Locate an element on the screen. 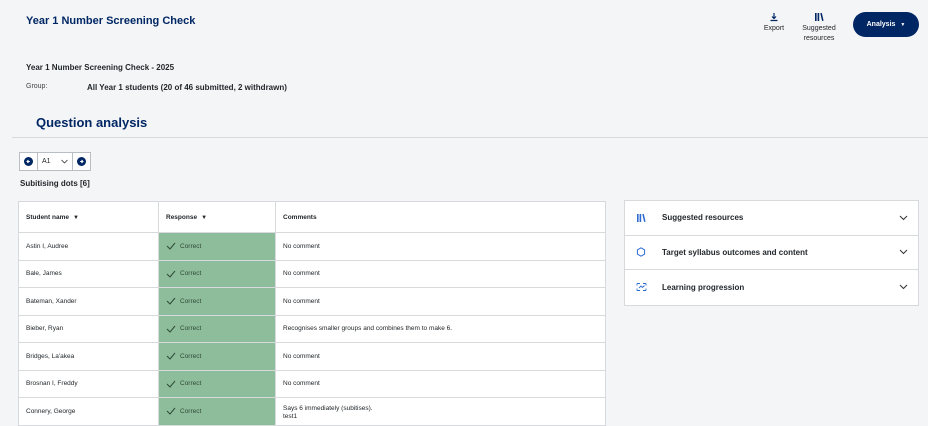  student-name-cell: Bateman, Xander is located at coordinates (88, 301).